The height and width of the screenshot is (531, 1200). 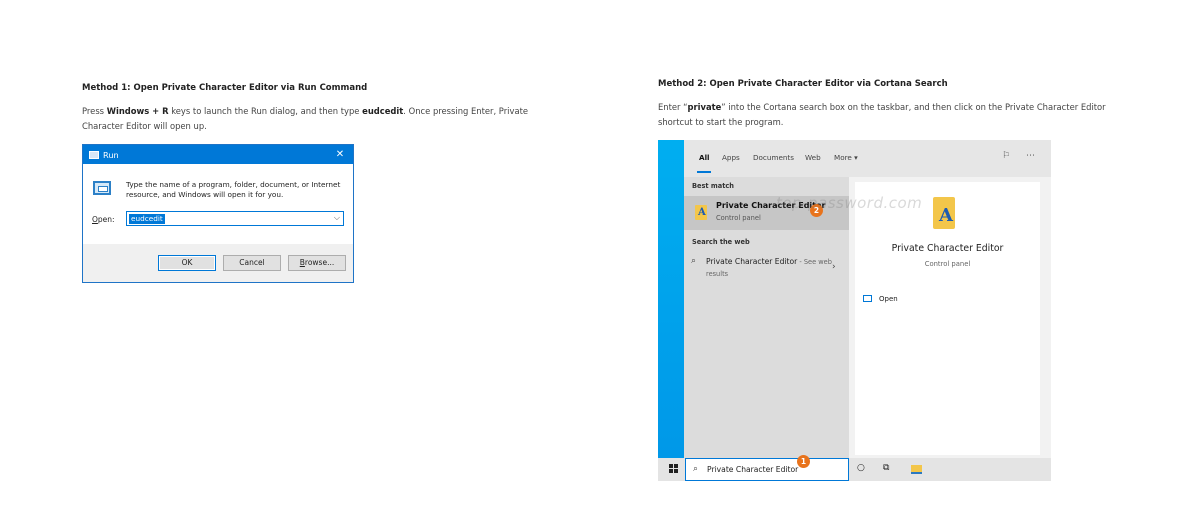 I want to click on cortana-icon: ○, so click(x=861, y=468).